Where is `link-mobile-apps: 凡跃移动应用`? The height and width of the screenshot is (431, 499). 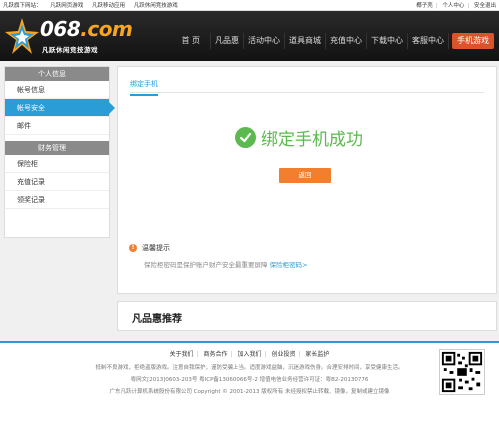 link-mobile-apps: 凡跃移动应用 is located at coordinates (108, 6).